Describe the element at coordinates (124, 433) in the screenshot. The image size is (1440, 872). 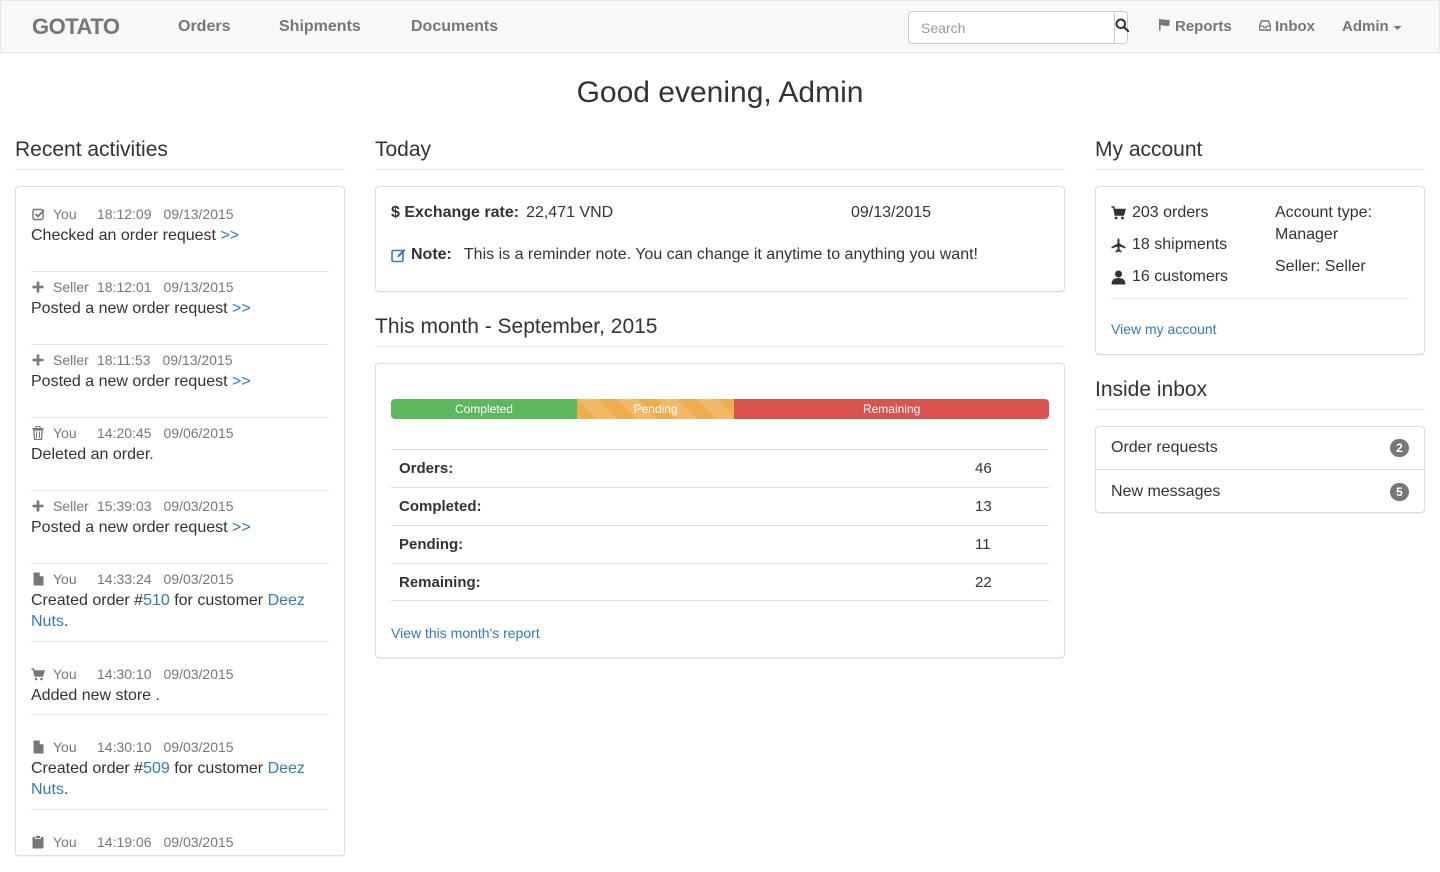
I see `activity-time: 14:20:45` at that location.